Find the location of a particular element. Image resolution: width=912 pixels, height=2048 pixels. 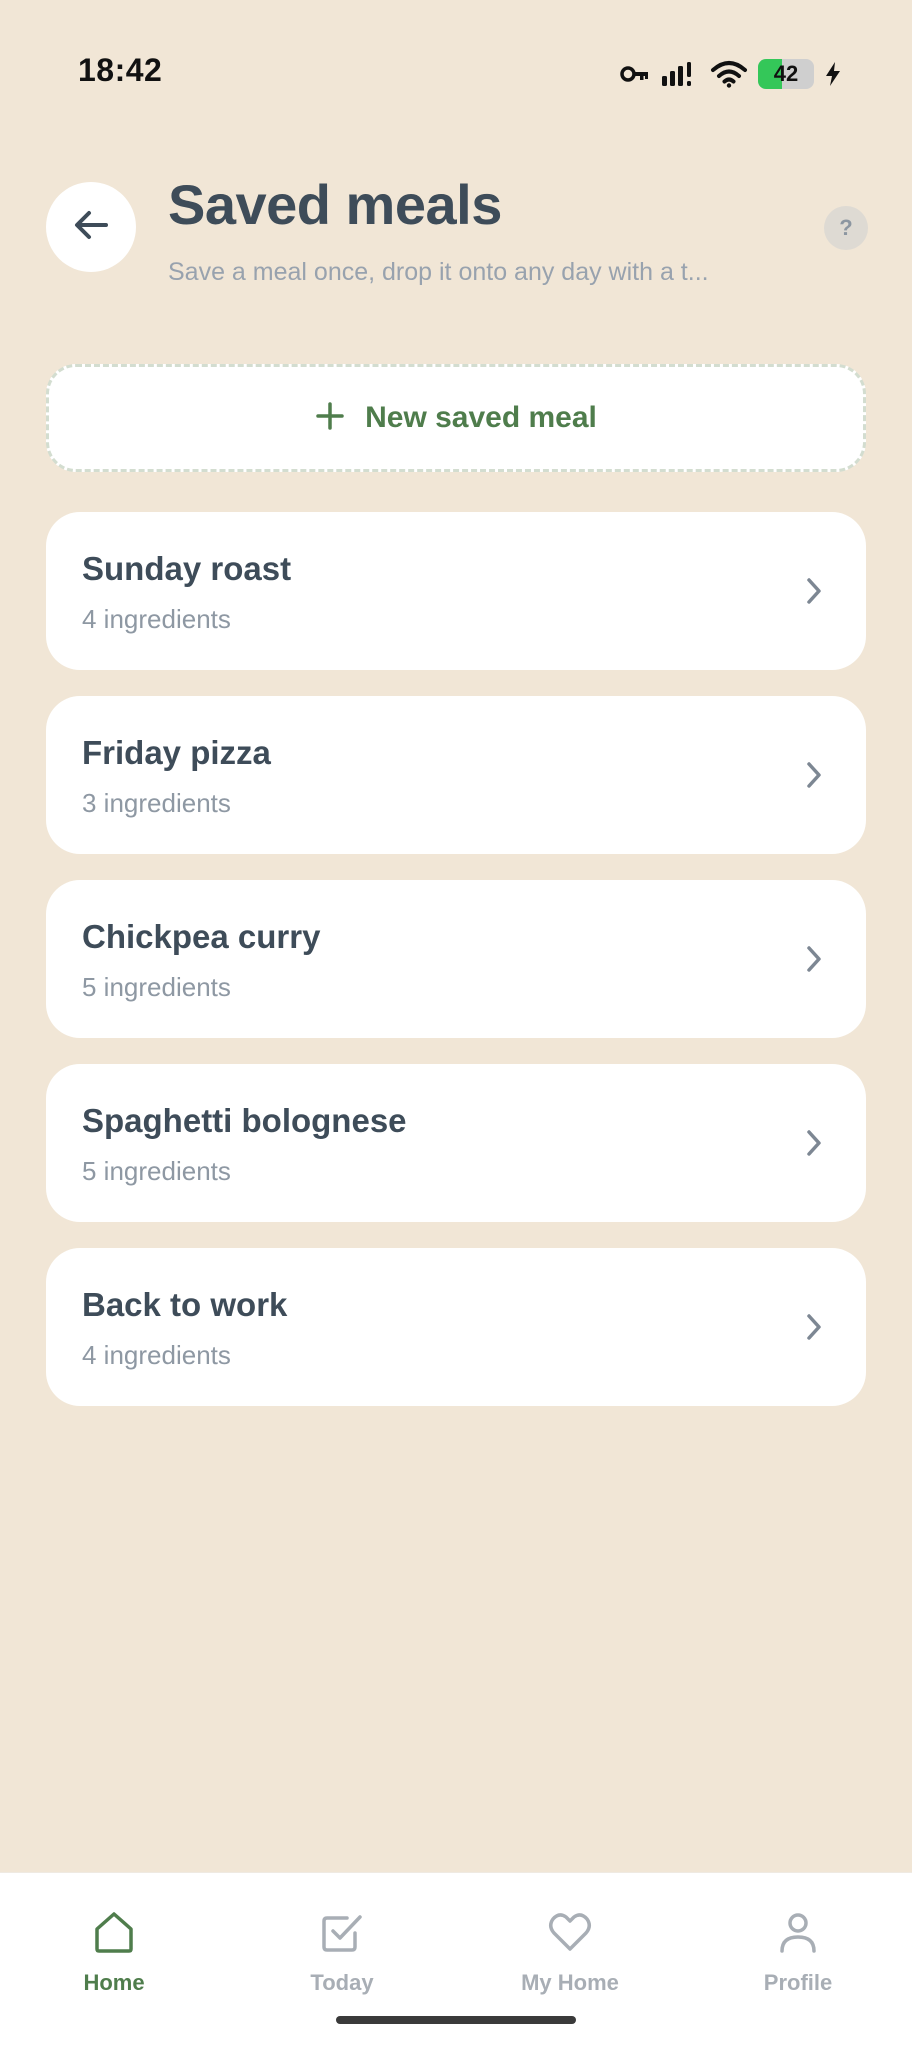

battery-level: 42 is located at coordinates (786, 73).